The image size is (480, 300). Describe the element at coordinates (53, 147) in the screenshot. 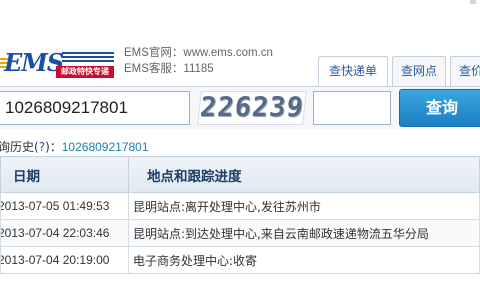

I see `history-label-suffix: )：` at that location.